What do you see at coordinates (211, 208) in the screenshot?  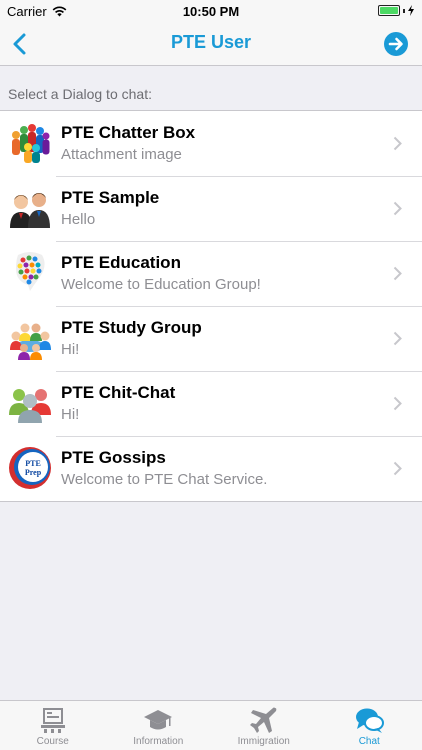 I see `list-item: PTE Sample Hello` at bounding box center [211, 208].